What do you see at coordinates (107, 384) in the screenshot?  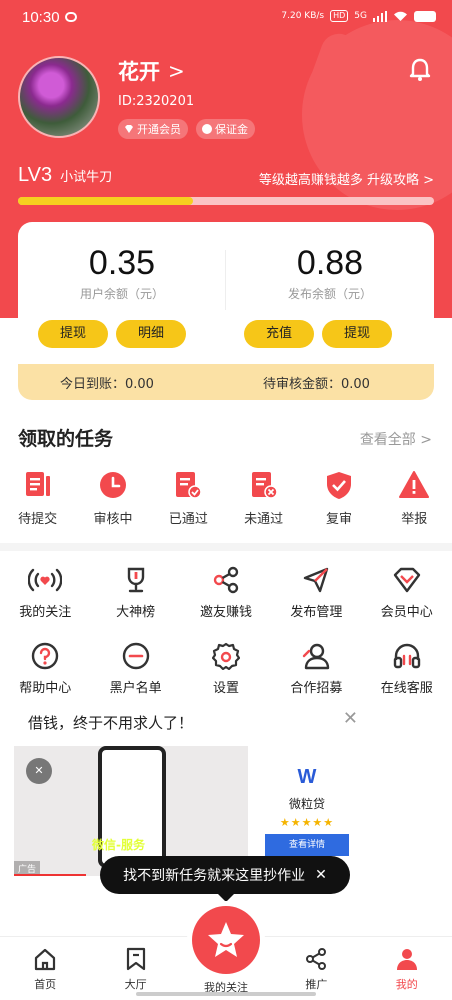 I see `today-received: 今日到账：0.00` at bounding box center [107, 384].